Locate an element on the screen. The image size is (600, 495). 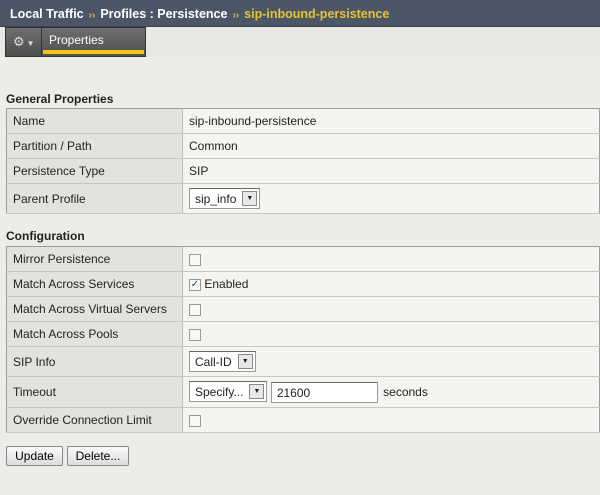
match-across-pools-checkbox is located at coordinates (195, 334).